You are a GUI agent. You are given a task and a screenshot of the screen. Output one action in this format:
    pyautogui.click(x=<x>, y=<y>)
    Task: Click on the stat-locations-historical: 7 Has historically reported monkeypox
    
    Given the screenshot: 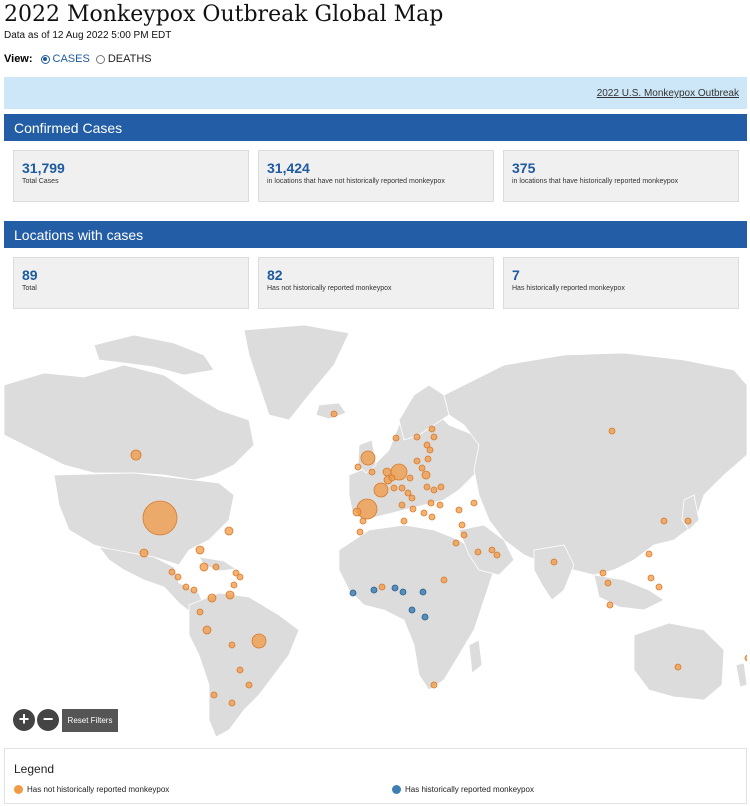 What is the action you would take?
    pyautogui.click(x=621, y=283)
    